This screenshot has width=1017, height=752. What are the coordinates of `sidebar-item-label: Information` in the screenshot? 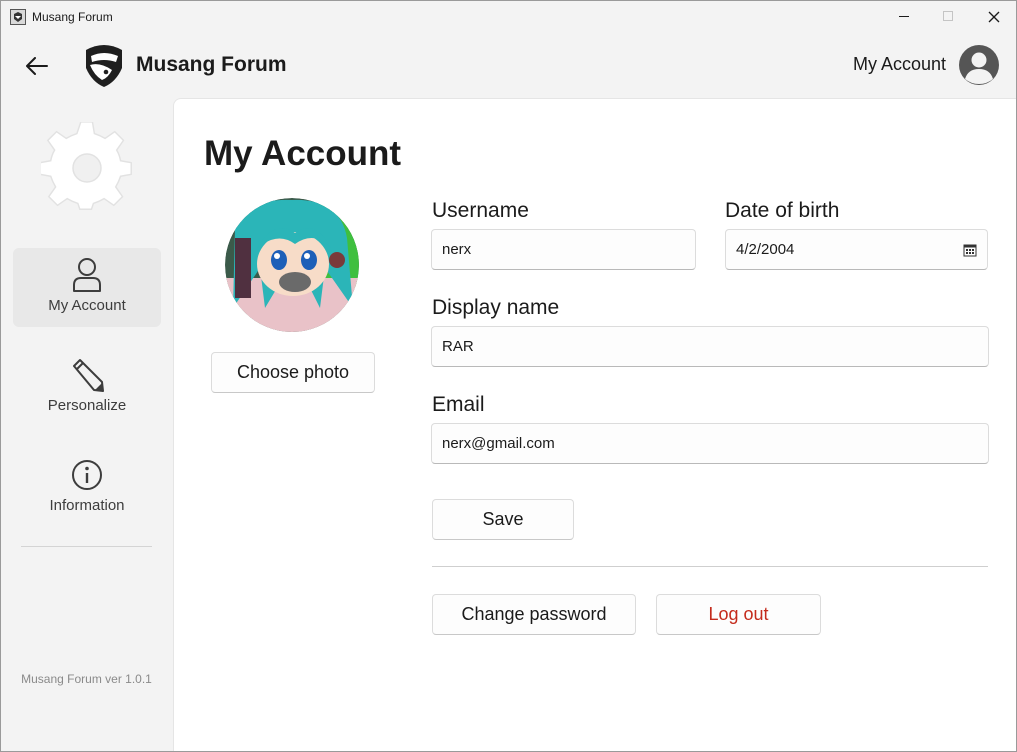 It's located at (87, 505).